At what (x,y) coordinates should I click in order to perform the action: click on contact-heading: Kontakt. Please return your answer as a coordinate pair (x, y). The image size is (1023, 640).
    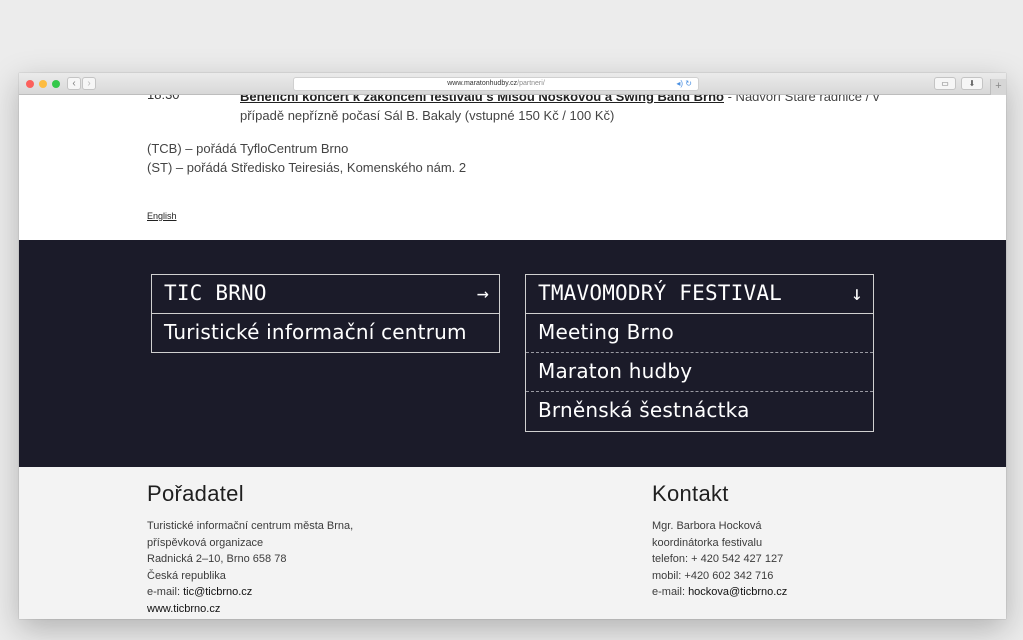
    Looking at the image, I should click on (690, 493).